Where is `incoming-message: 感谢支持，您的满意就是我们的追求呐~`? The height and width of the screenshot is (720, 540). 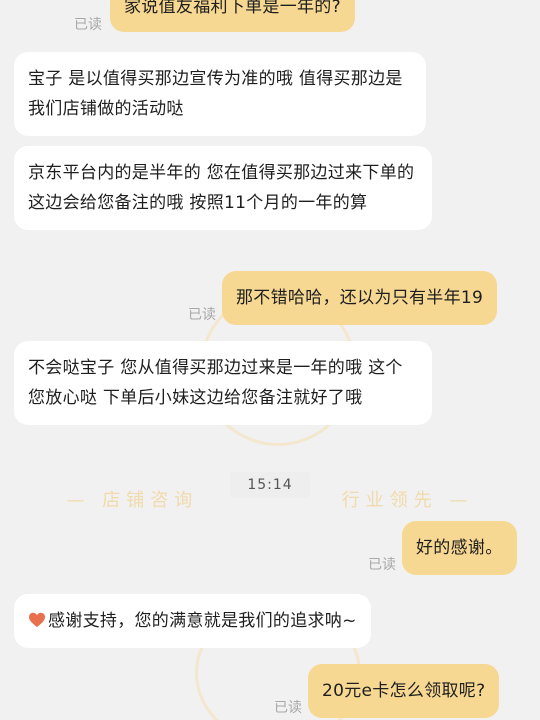 incoming-message: 感谢支持，您的满意就是我们的追求呐~ is located at coordinates (192, 621).